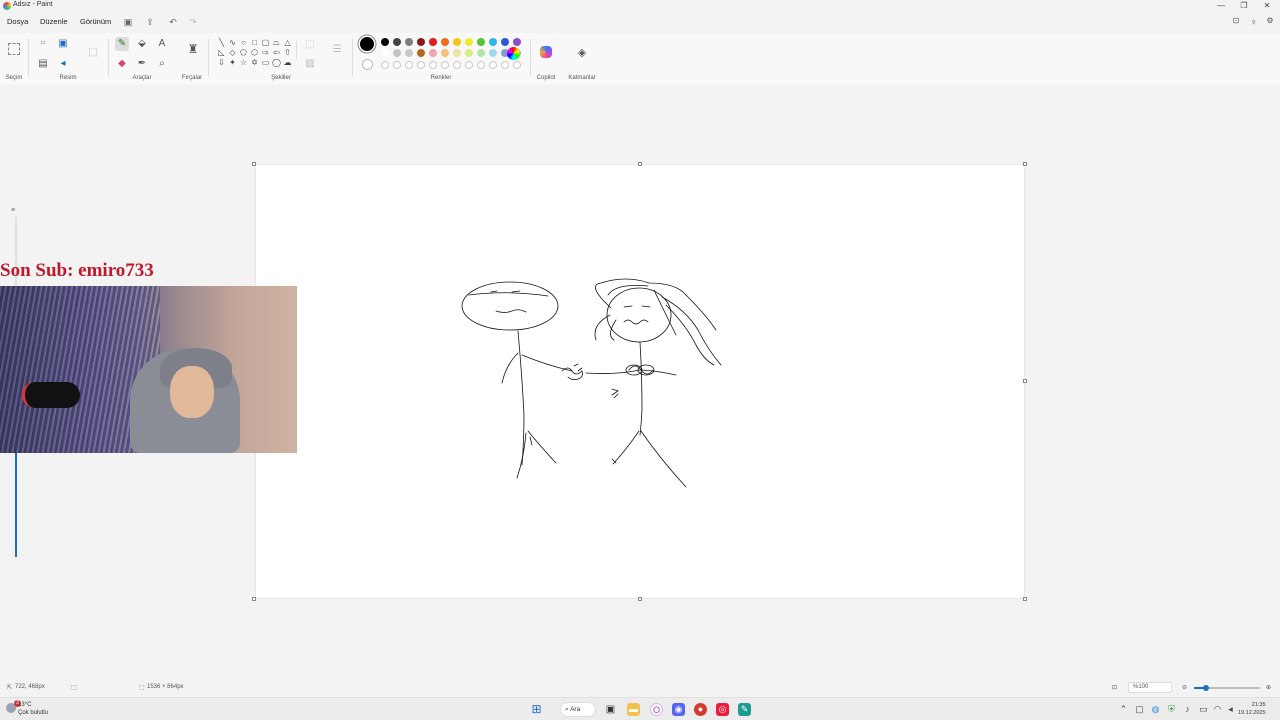  I want to click on tray-wifi-icon: ◠, so click(1217, 709).